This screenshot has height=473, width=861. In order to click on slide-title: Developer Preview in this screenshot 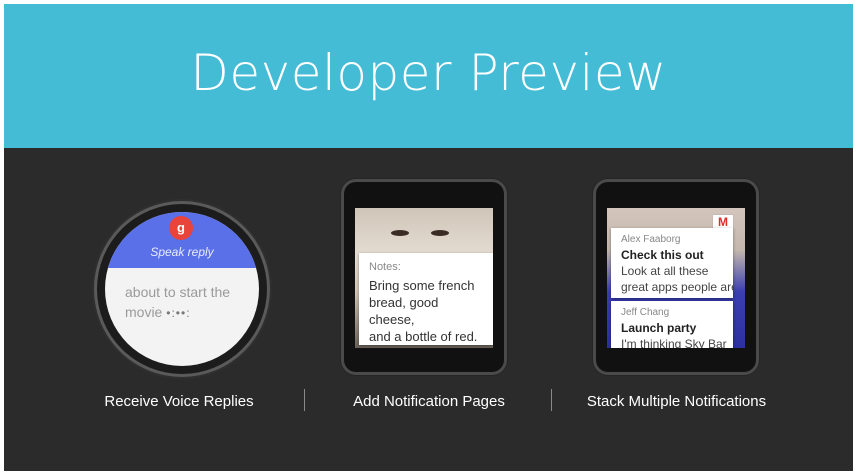, I will do `click(428, 73)`.